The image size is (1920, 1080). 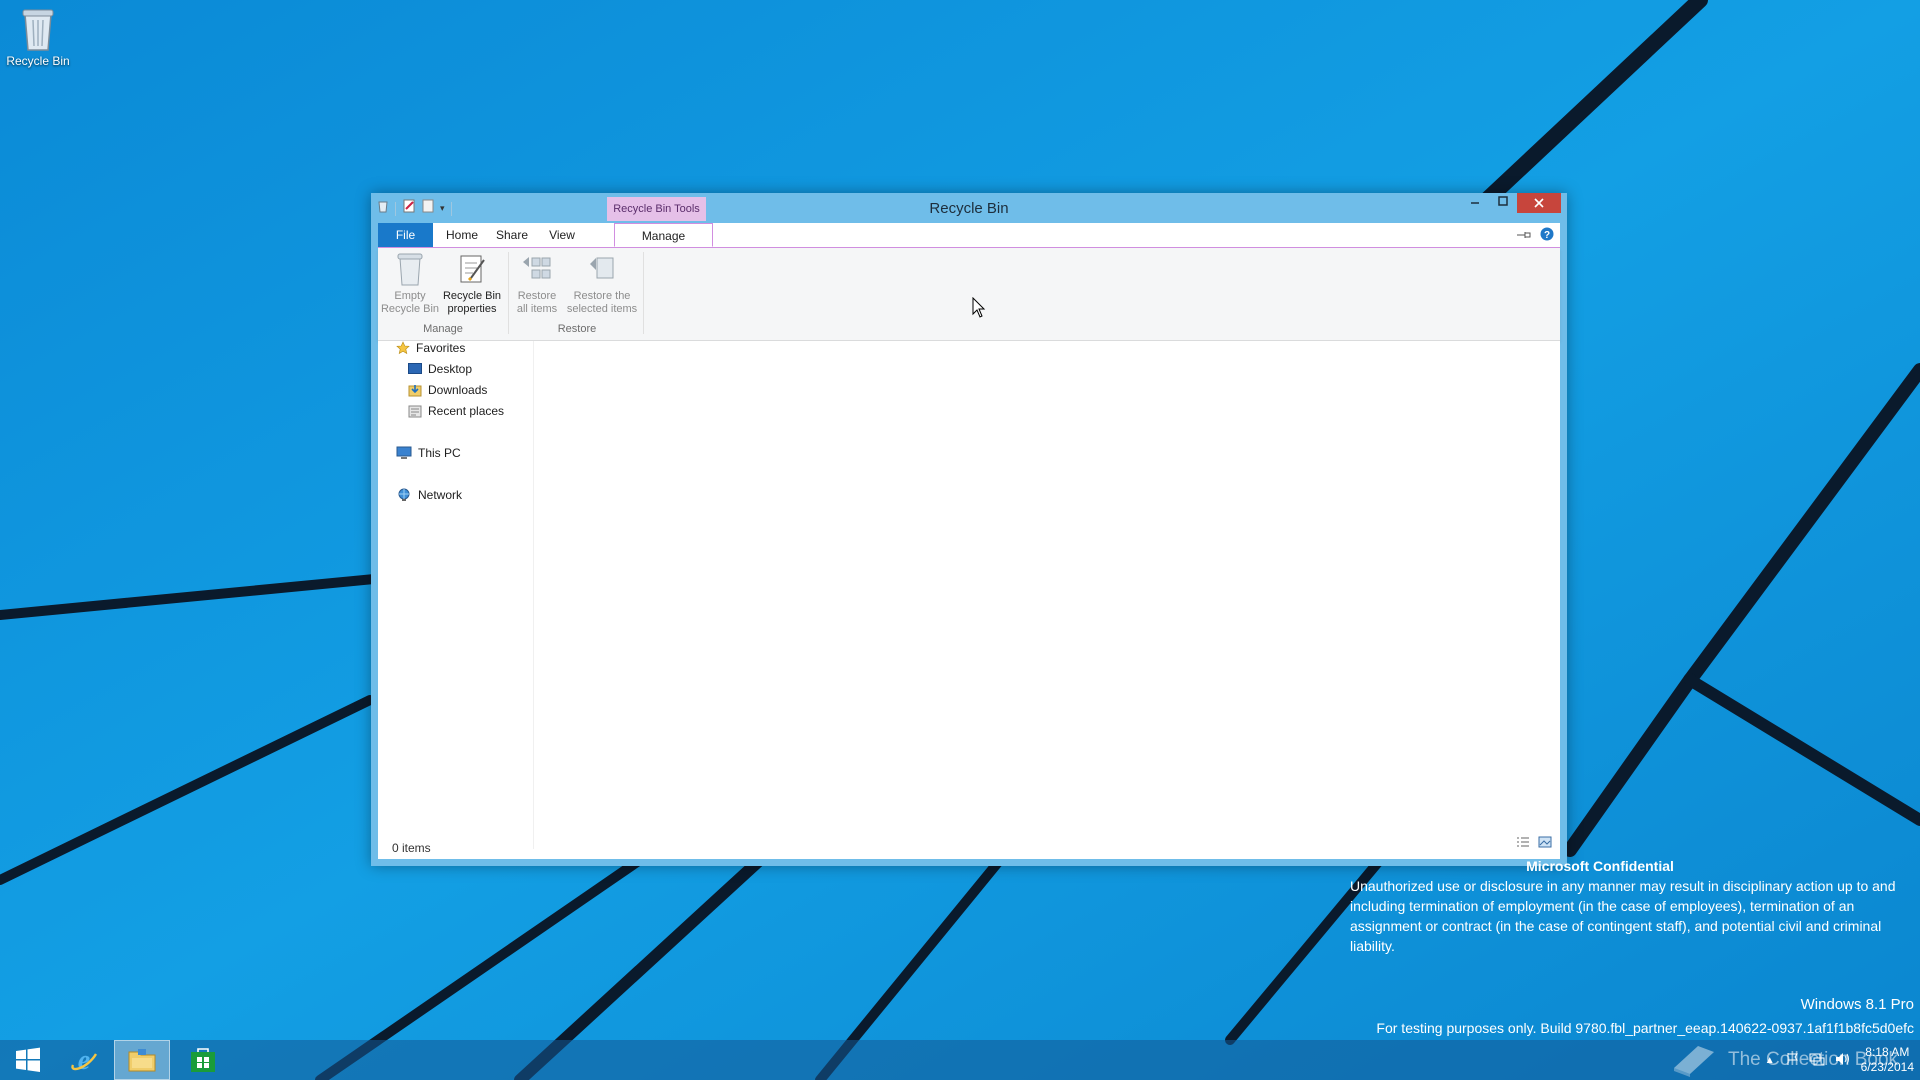 I want to click on nav-item-favorites: Favorites, so click(x=430, y=348).